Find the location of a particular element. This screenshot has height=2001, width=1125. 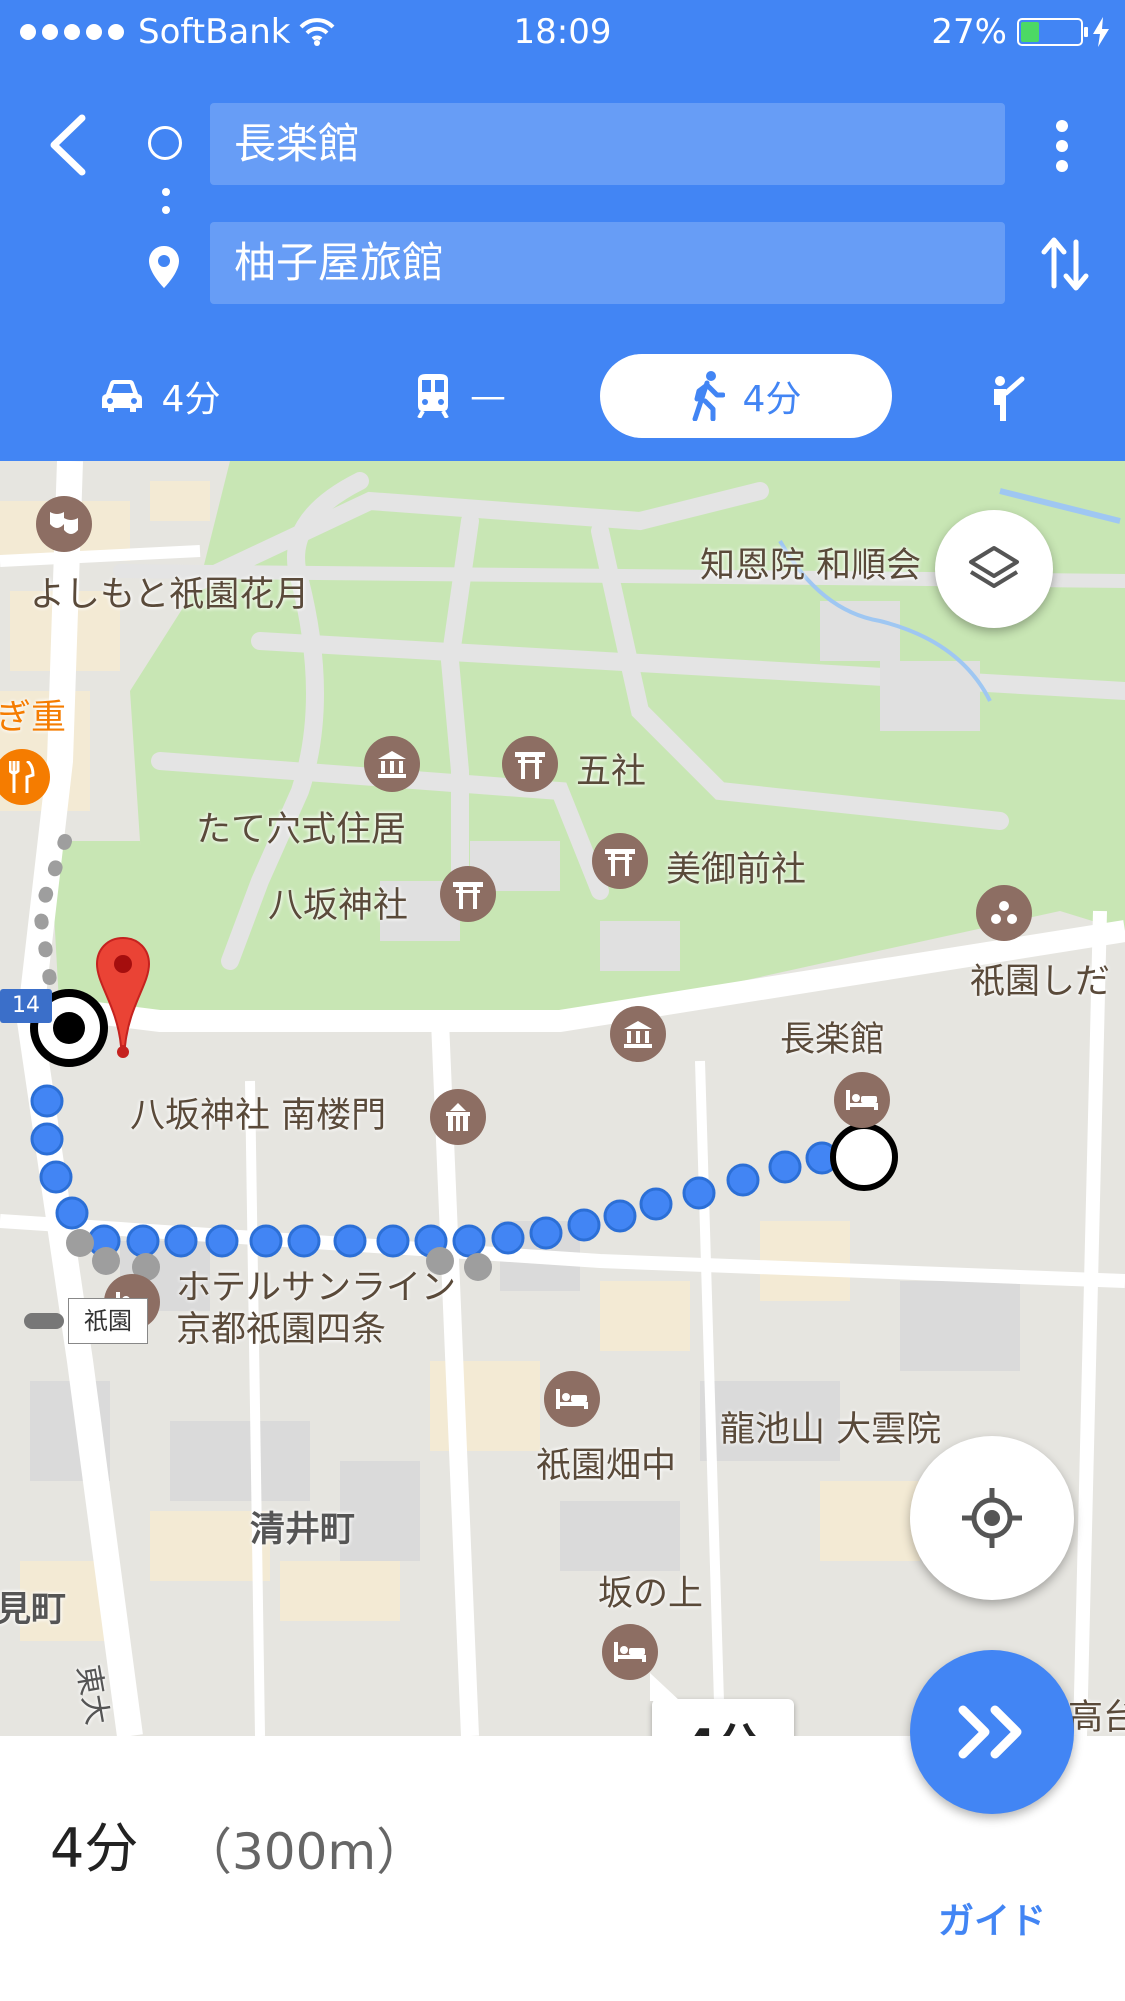

walking-icon is located at coordinates (708, 396).